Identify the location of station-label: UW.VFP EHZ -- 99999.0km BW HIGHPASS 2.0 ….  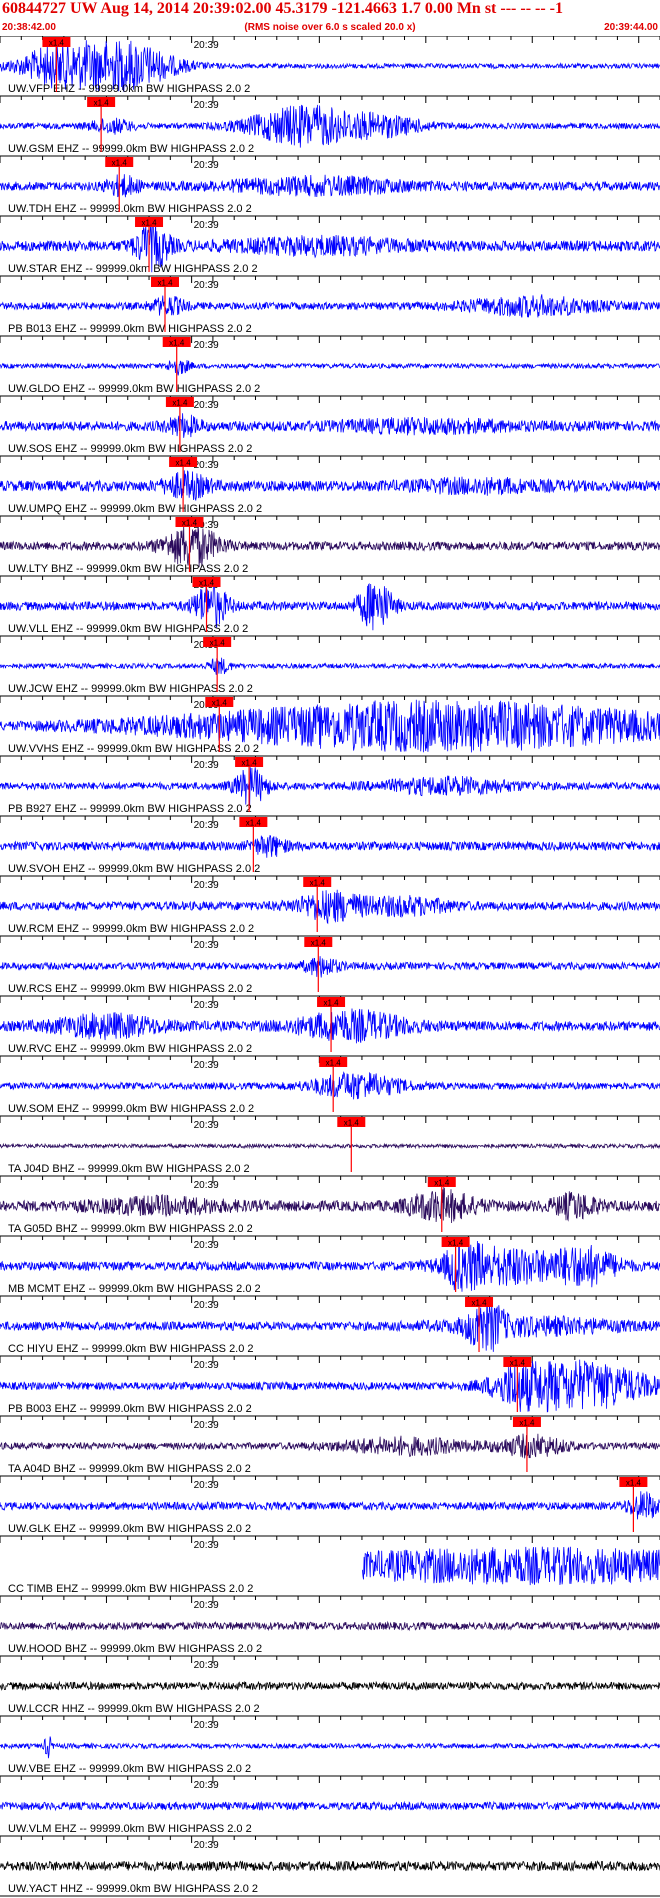
(129, 89).